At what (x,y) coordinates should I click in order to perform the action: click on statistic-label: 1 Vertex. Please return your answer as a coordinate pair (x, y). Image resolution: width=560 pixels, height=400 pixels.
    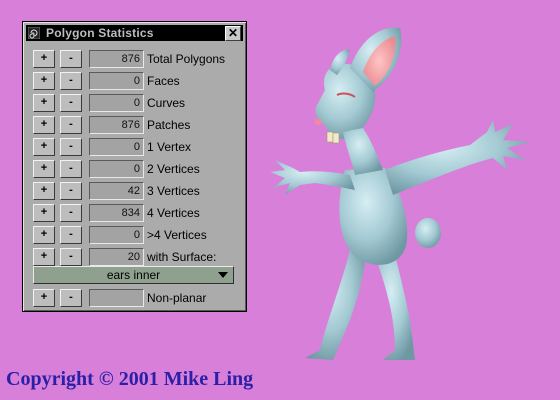
    Looking at the image, I should click on (169, 147).